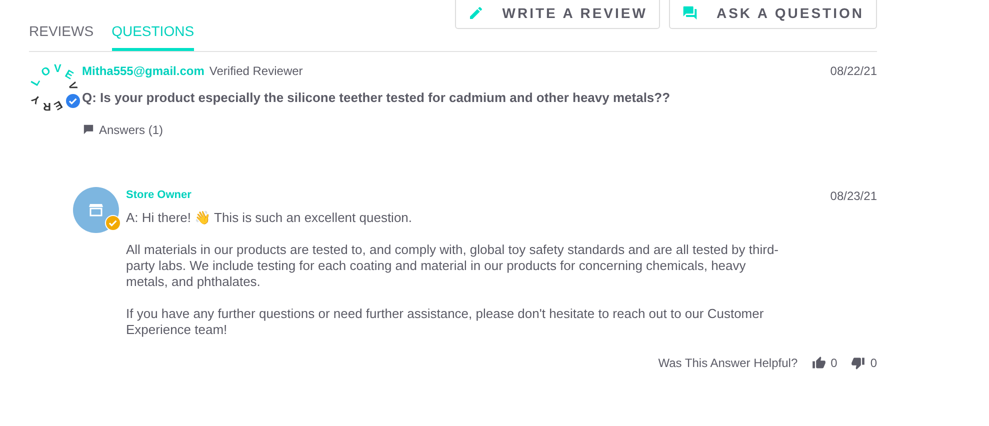  I want to click on pencil-icon, so click(476, 13).